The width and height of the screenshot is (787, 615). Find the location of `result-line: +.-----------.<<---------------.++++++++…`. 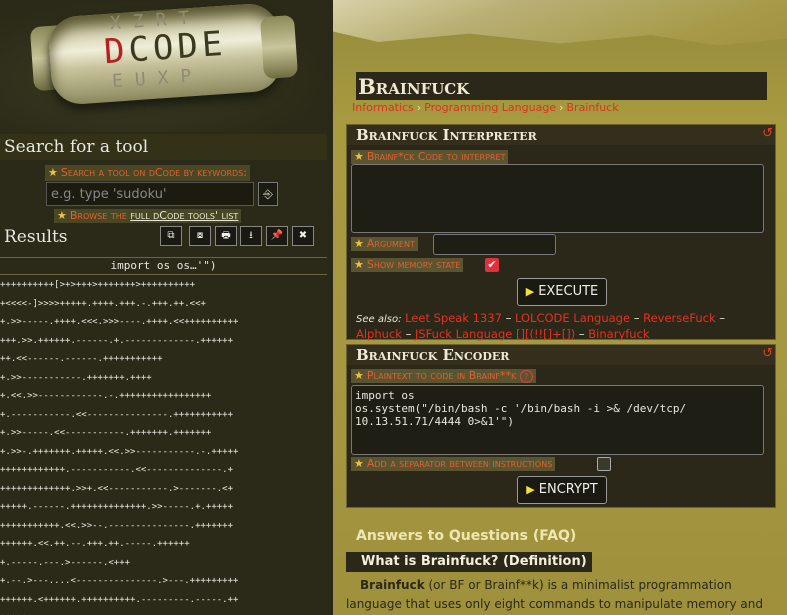

result-line: +.-----------.<<---------------.++++++++… is located at coordinates (116, 414).